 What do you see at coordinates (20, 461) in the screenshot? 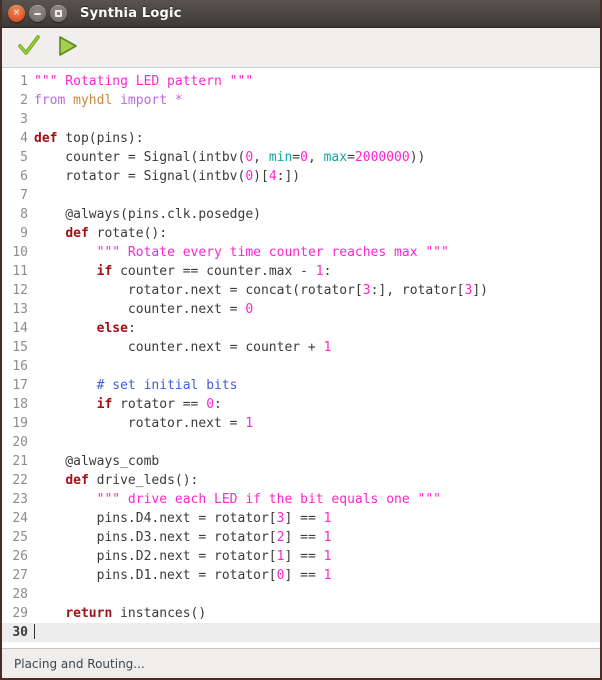
I see `line-number: 21` at bounding box center [20, 461].